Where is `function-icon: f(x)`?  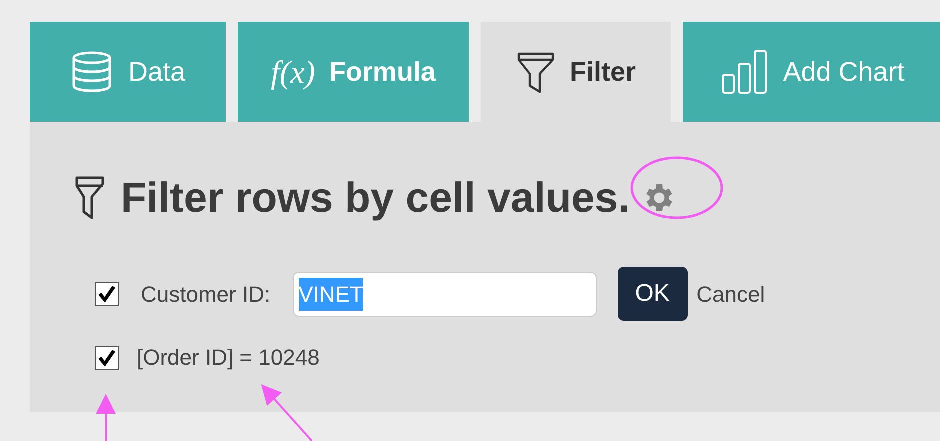
function-icon: f(x) is located at coordinates (293, 72).